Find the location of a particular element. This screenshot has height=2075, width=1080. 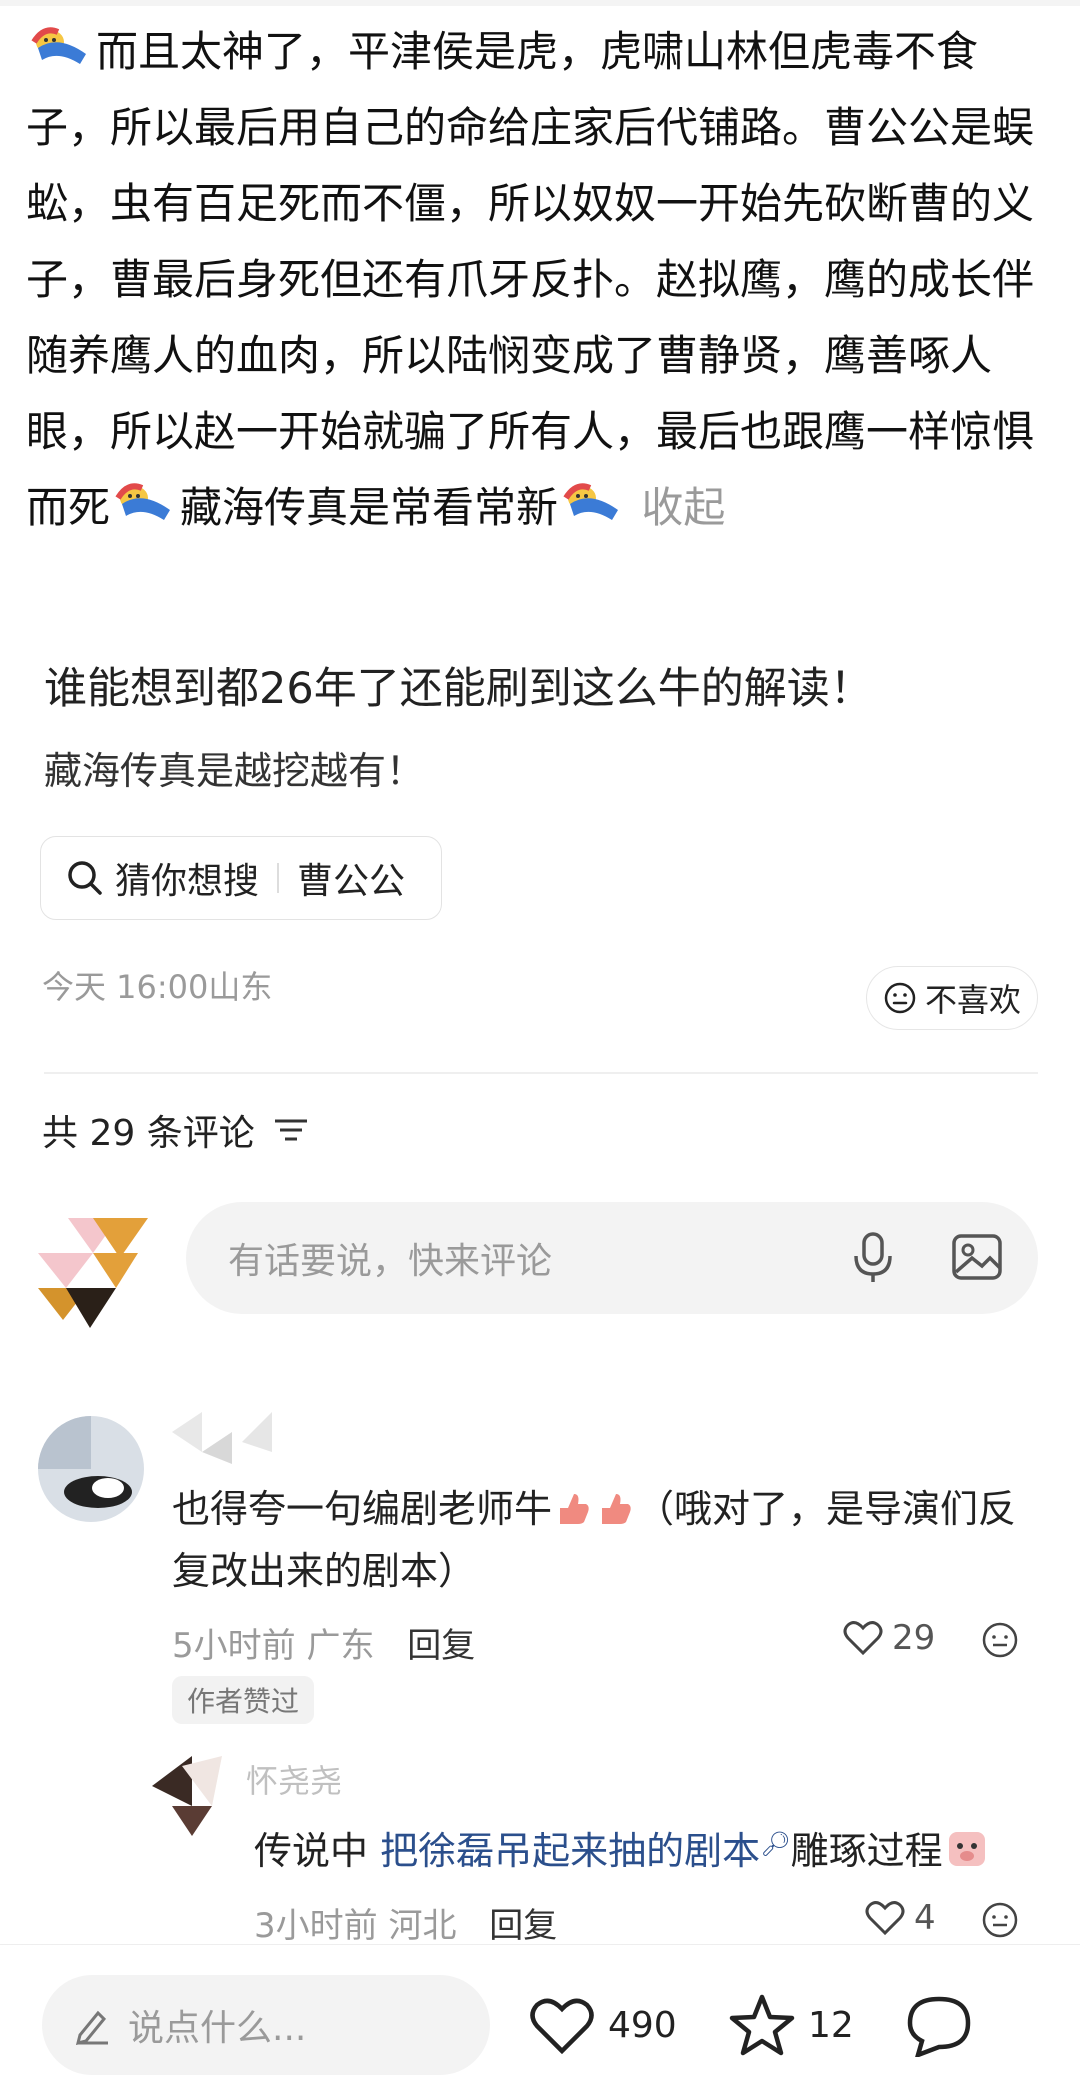

favorite-count: 12 is located at coordinates (831, 2025).